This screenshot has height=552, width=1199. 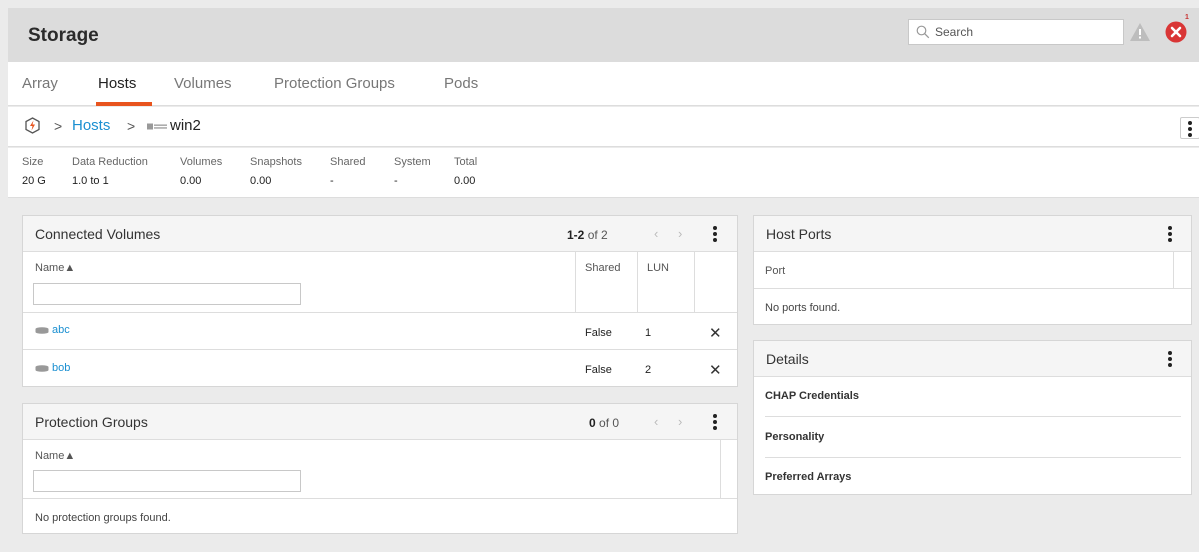 I want to click on lun-cell: 2, so click(x=648, y=370).